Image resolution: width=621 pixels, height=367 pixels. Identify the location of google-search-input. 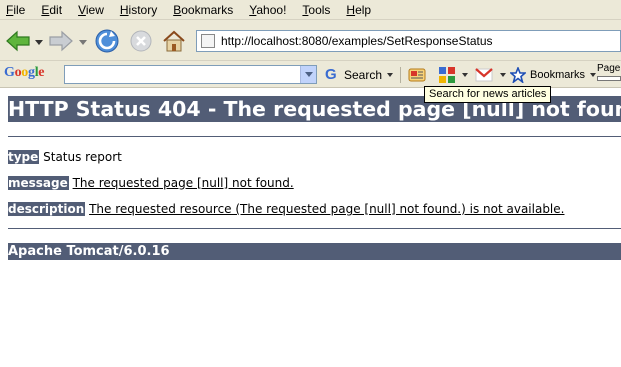
(190, 74).